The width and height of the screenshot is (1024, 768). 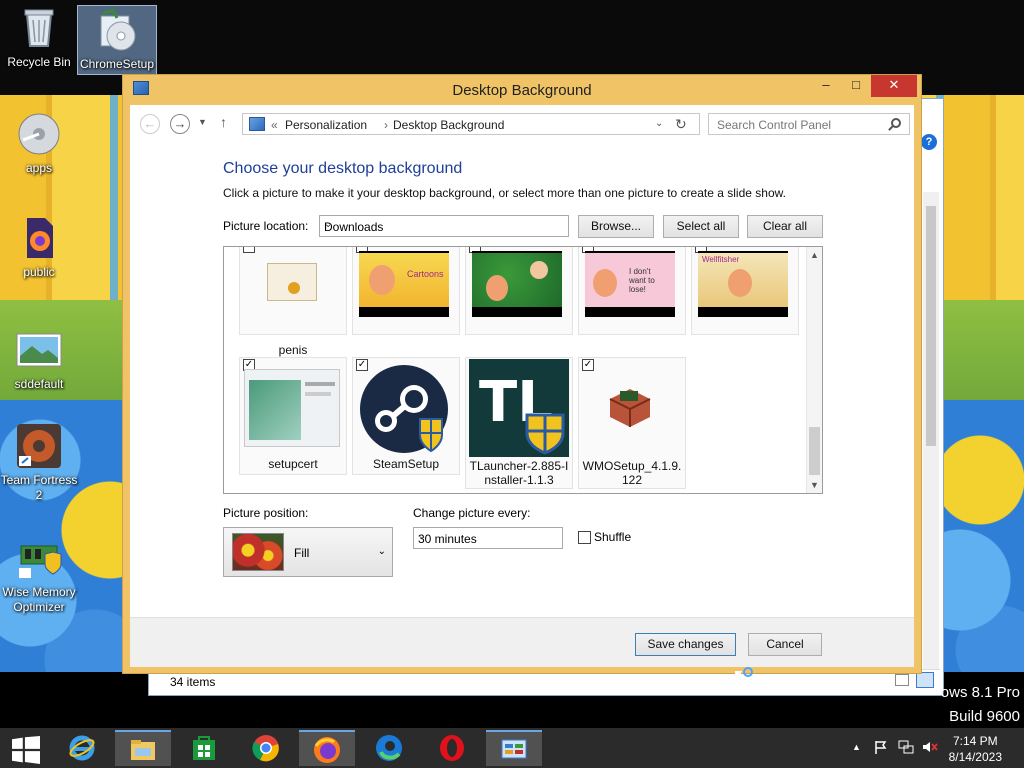 I want to click on show-hidden-icons-icon: ▲, so click(x=856, y=747).